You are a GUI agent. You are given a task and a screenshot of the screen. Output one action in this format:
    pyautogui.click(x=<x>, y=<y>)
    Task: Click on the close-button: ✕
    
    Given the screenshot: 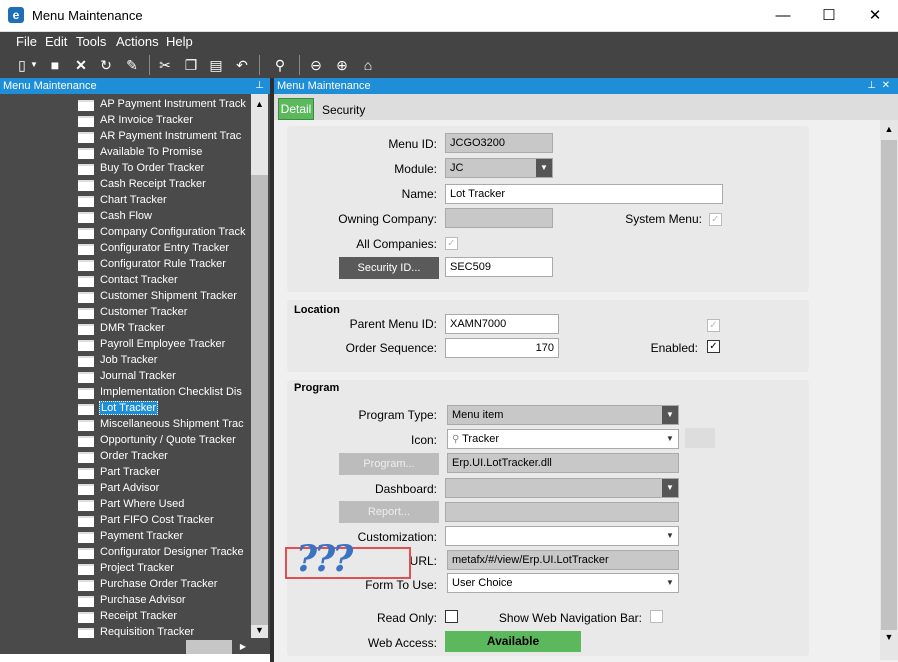 What is the action you would take?
    pyautogui.click(x=875, y=15)
    